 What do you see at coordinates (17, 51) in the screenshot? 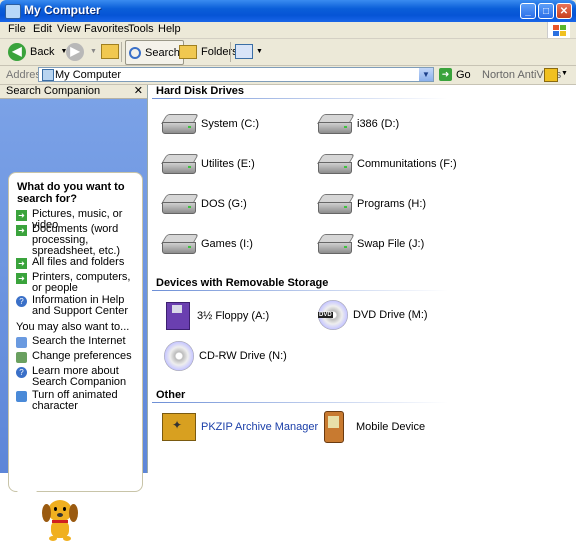
I see `back-arrow-icon: ◀` at bounding box center [17, 51].